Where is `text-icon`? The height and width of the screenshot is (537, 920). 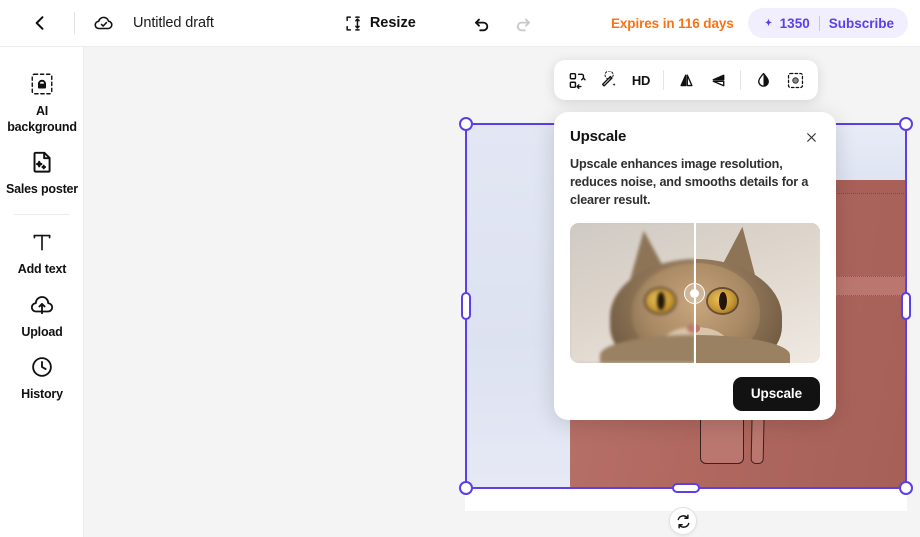 text-icon is located at coordinates (42, 242).